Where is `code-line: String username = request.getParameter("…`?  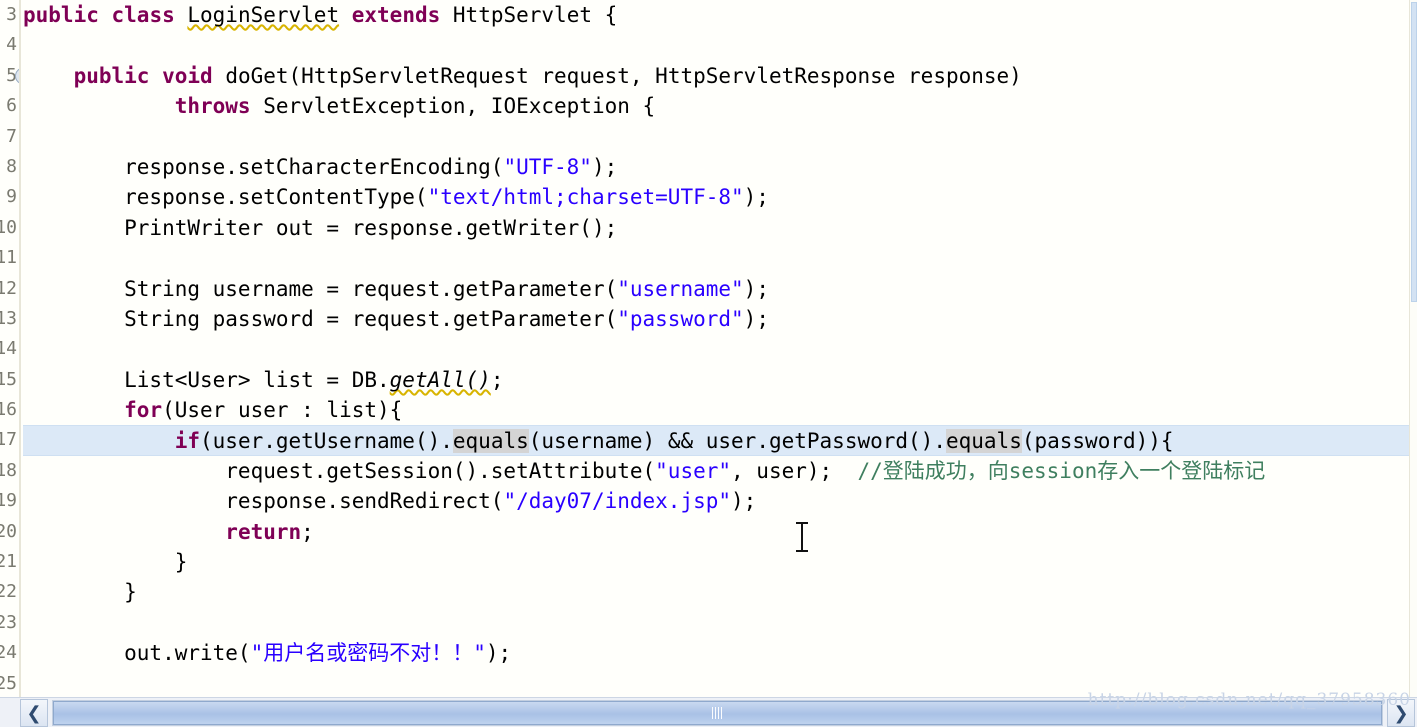
code-line: String username = request.getParameter("… is located at coordinates (720, 289).